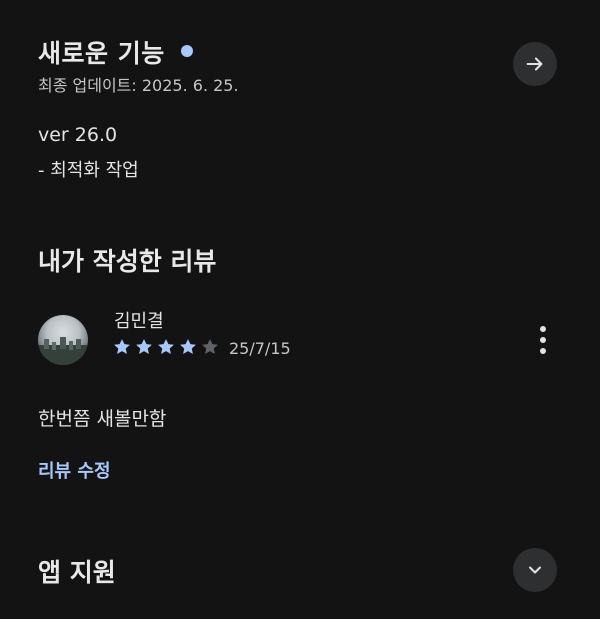 The width and height of the screenshot is (600, 619). What do you see at coordinates (138, 85) in the screenshot?
I see `last-updated-date: 최종 업데이트: 2025. 6. 25.` at bounding box center [138, 85].